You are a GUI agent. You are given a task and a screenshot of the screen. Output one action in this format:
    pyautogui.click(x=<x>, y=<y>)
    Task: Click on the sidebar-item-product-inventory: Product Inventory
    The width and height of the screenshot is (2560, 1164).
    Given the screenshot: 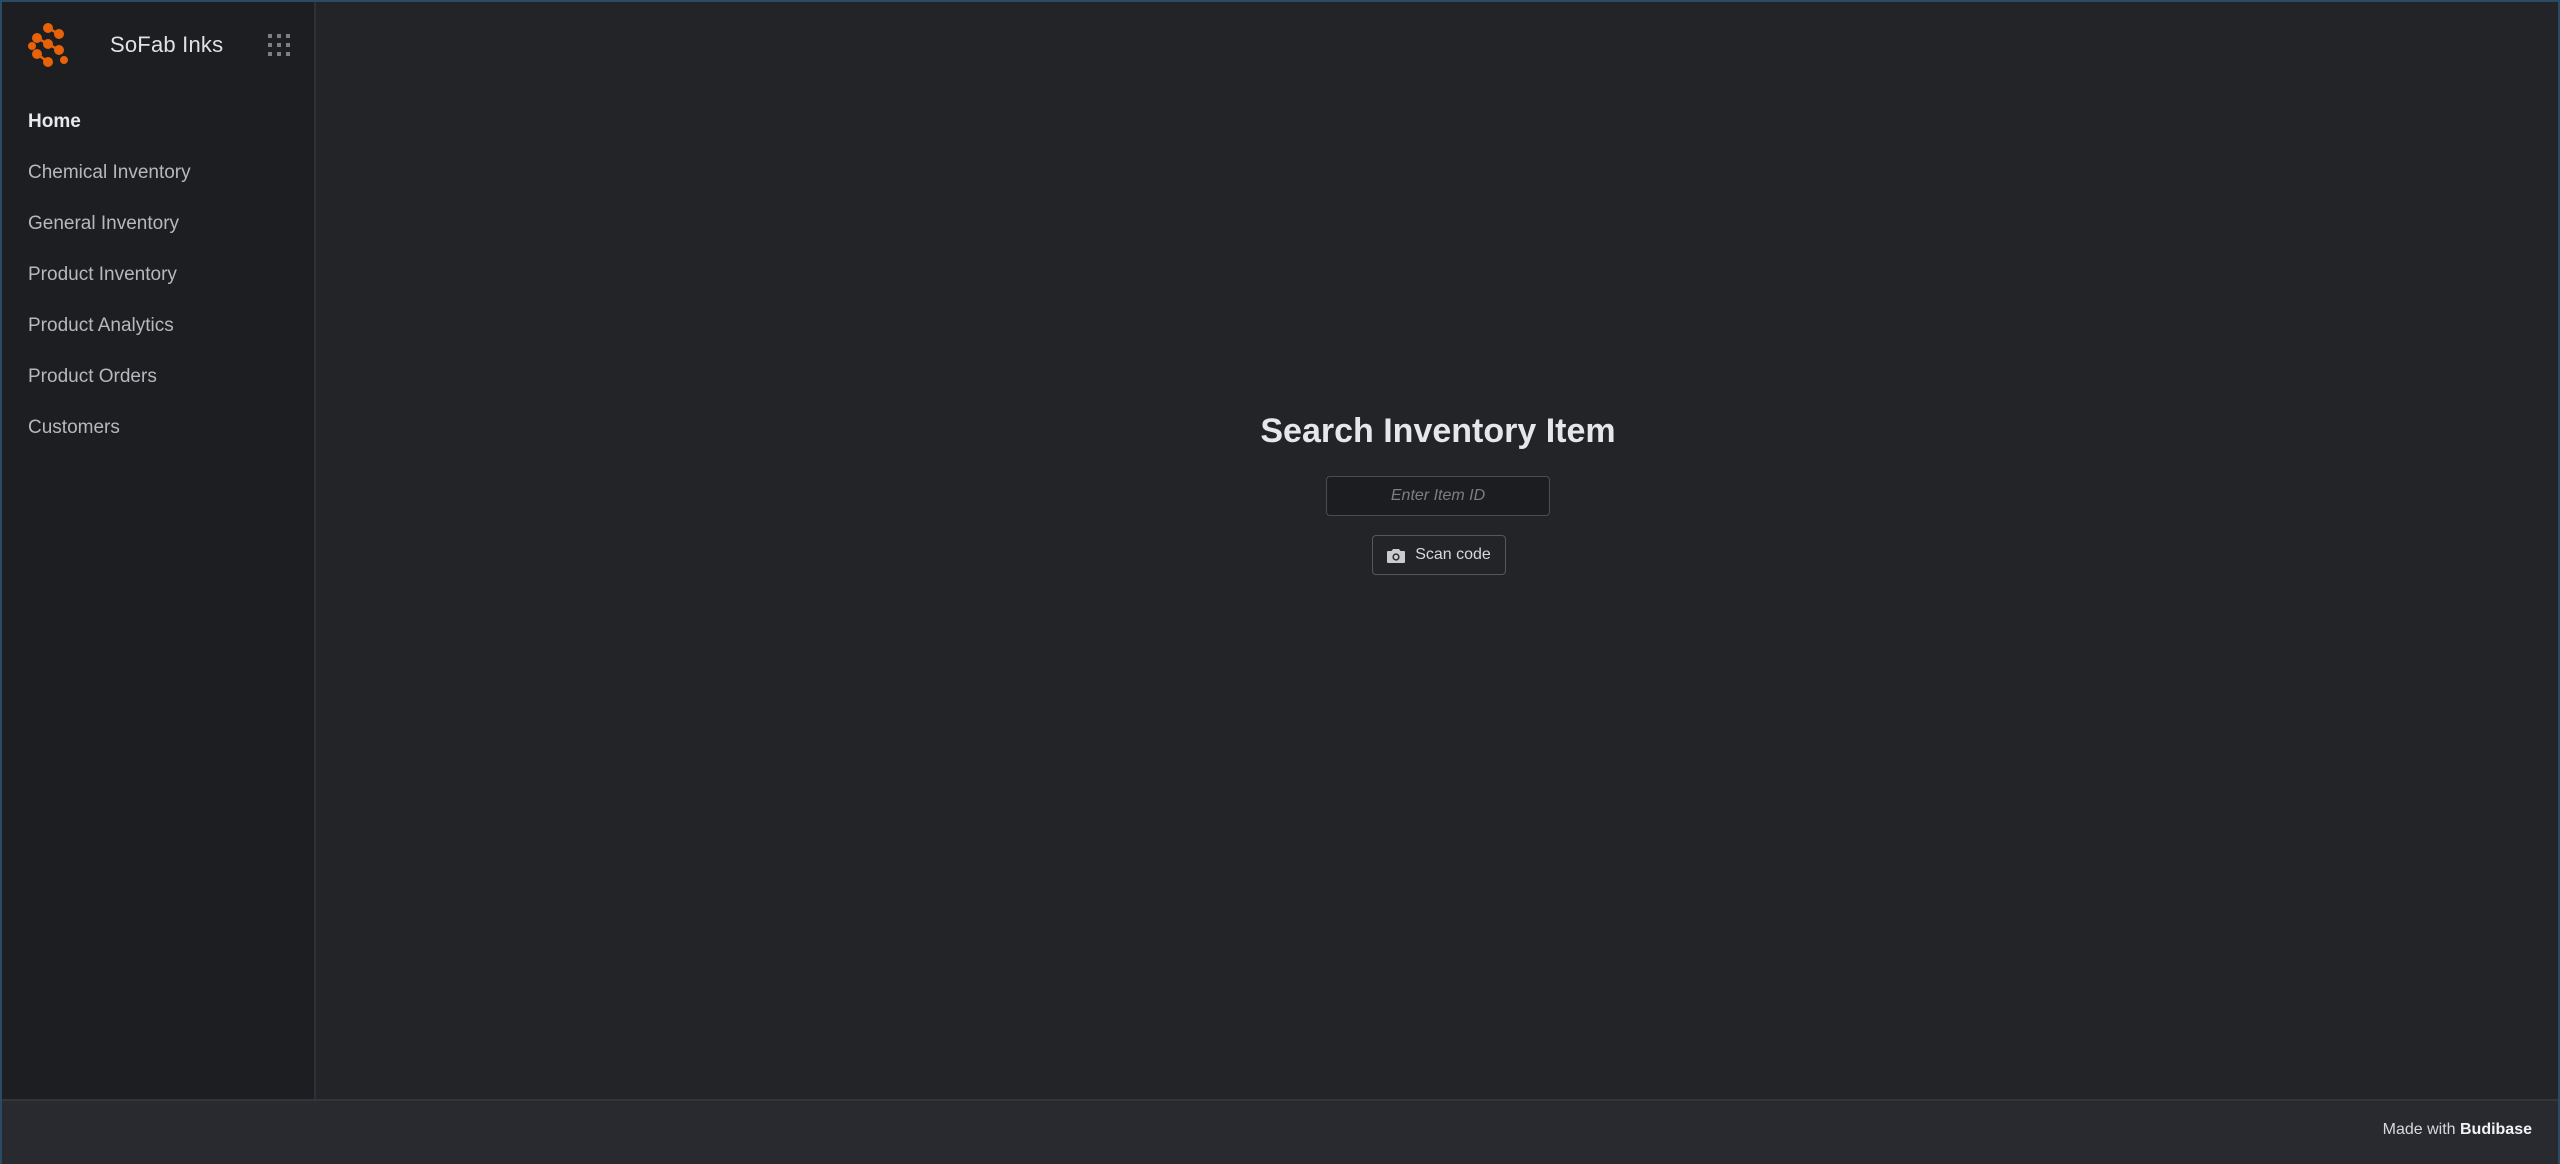 What is the action you would take?
    pyautogui.click(x=158, y=274)
    